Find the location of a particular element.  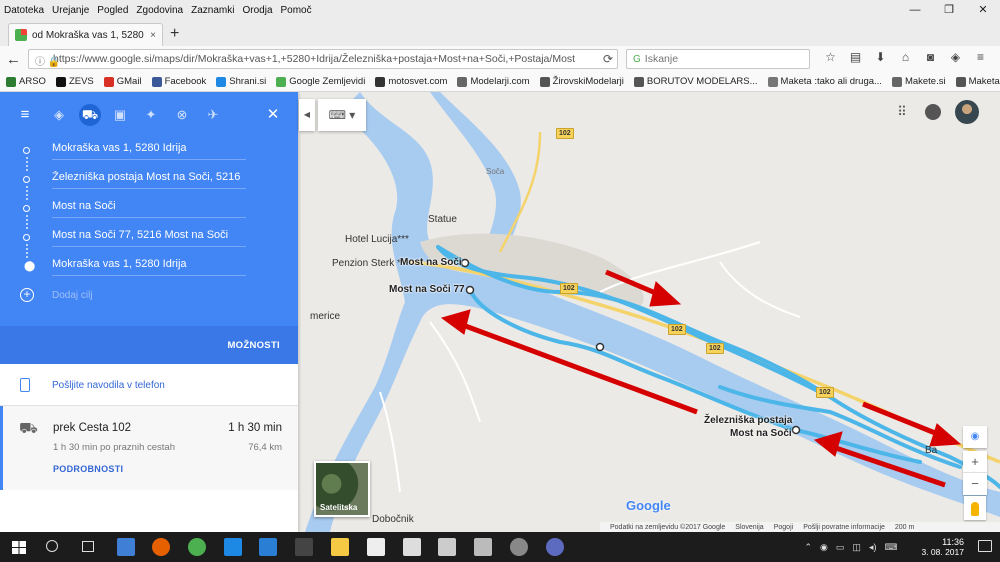

volume-icon: ◂) is located at coordinates (873, 547).